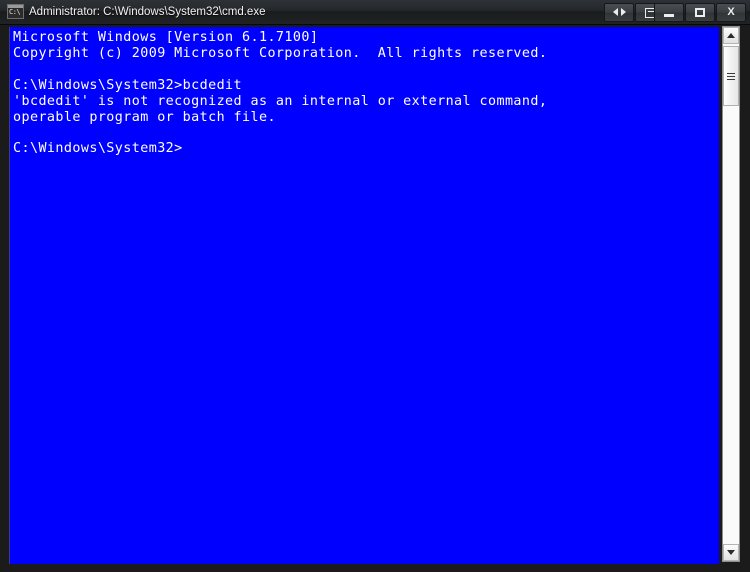  I want to click on scrollbar-track, so click(731, 294).